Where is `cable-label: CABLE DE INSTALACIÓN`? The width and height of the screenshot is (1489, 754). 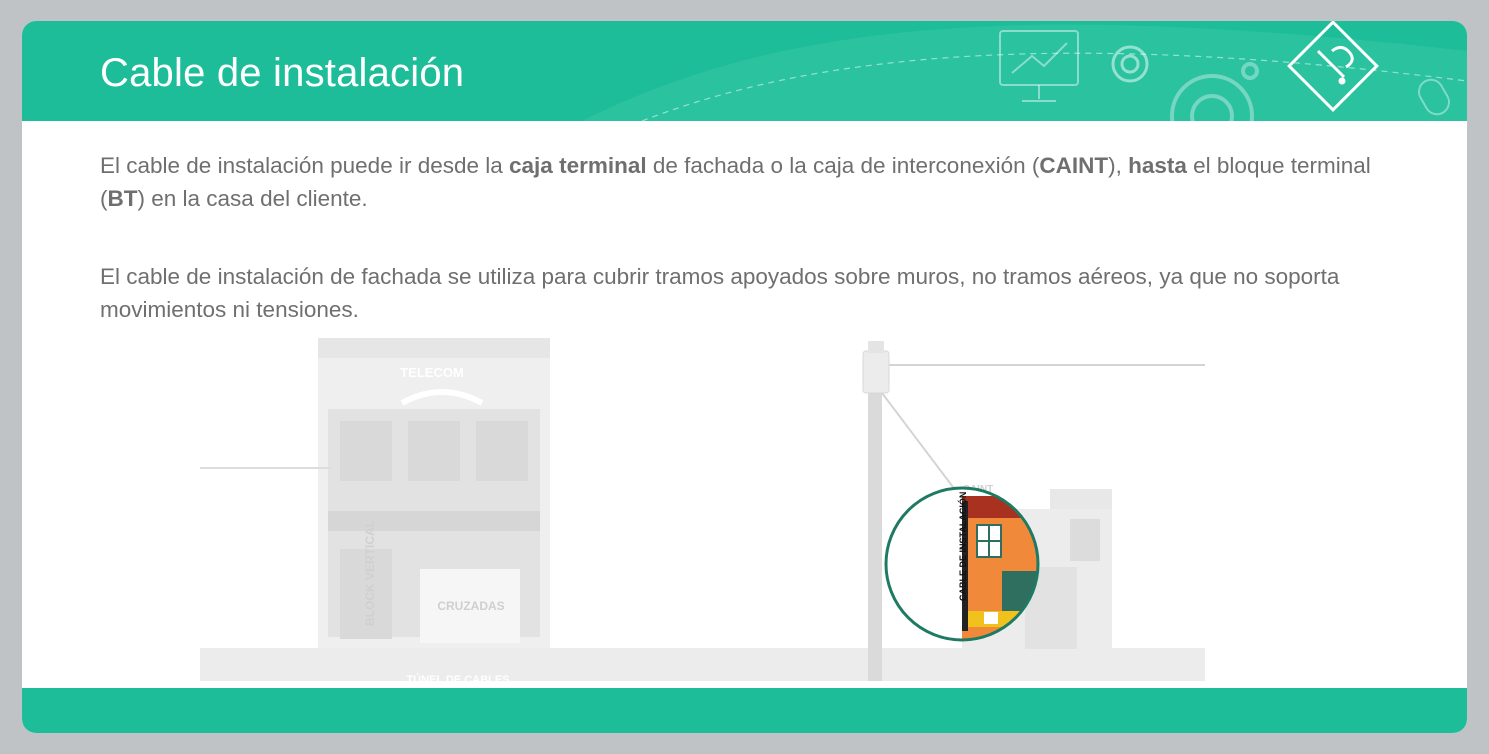 cable-label: CABLE DE INSTALACIÓN is located at coordinates (962, 546).